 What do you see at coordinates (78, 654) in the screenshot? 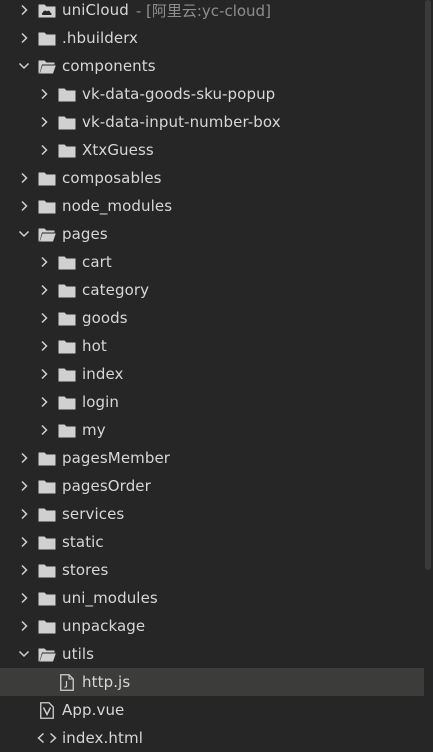
I see `tree-item-label: utils` at bounding box center [78, 654].